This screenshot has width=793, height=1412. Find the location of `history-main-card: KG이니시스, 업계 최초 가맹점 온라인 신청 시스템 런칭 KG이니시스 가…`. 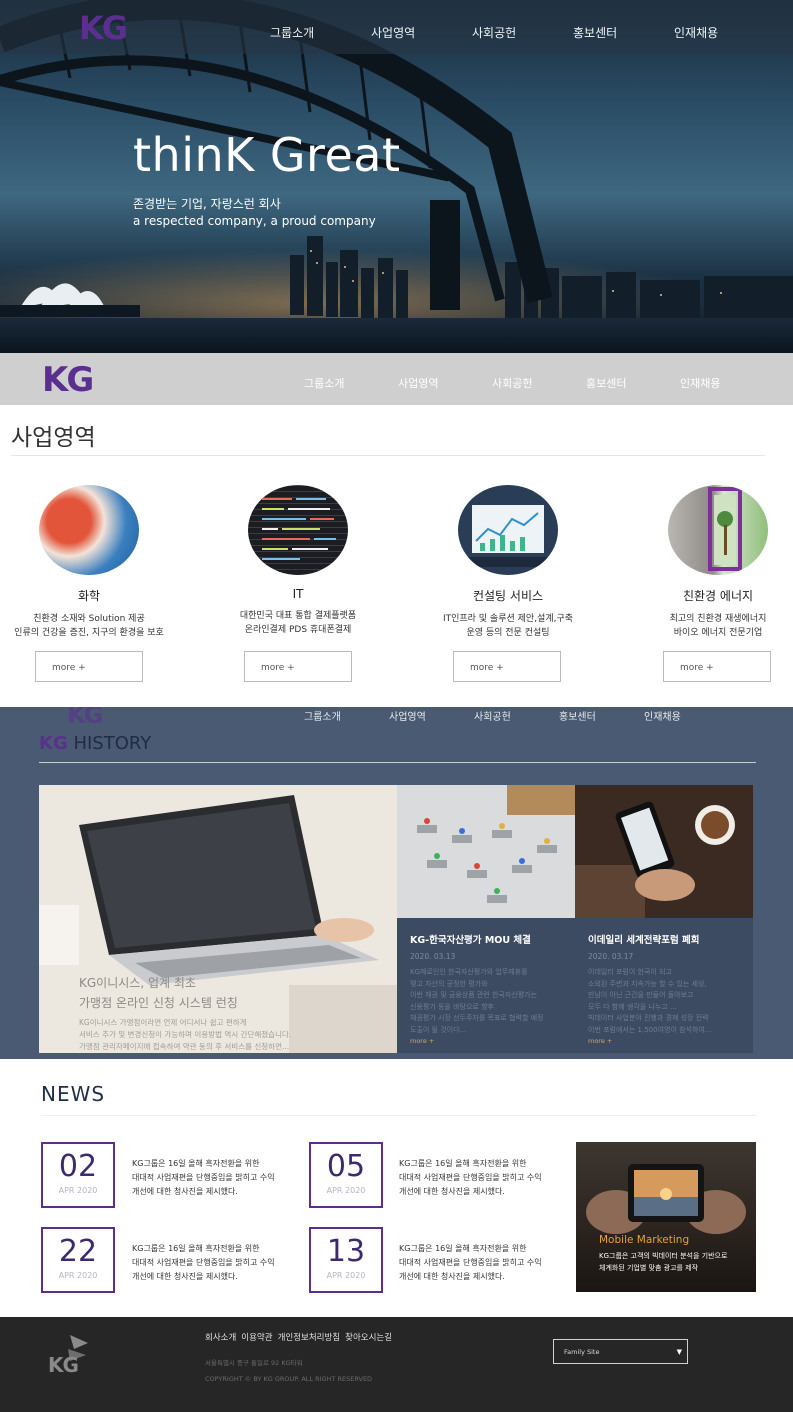

history-main-card: KG이니시스, 업계 최초 가맹점 온라인 신청 시스템 런칭 KG이니시스 가… is located at coordinates (218, 919).